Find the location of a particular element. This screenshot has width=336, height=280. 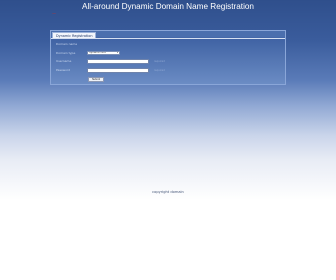

chevron-down-icon: ▾ is located at coordinates (117, 52).